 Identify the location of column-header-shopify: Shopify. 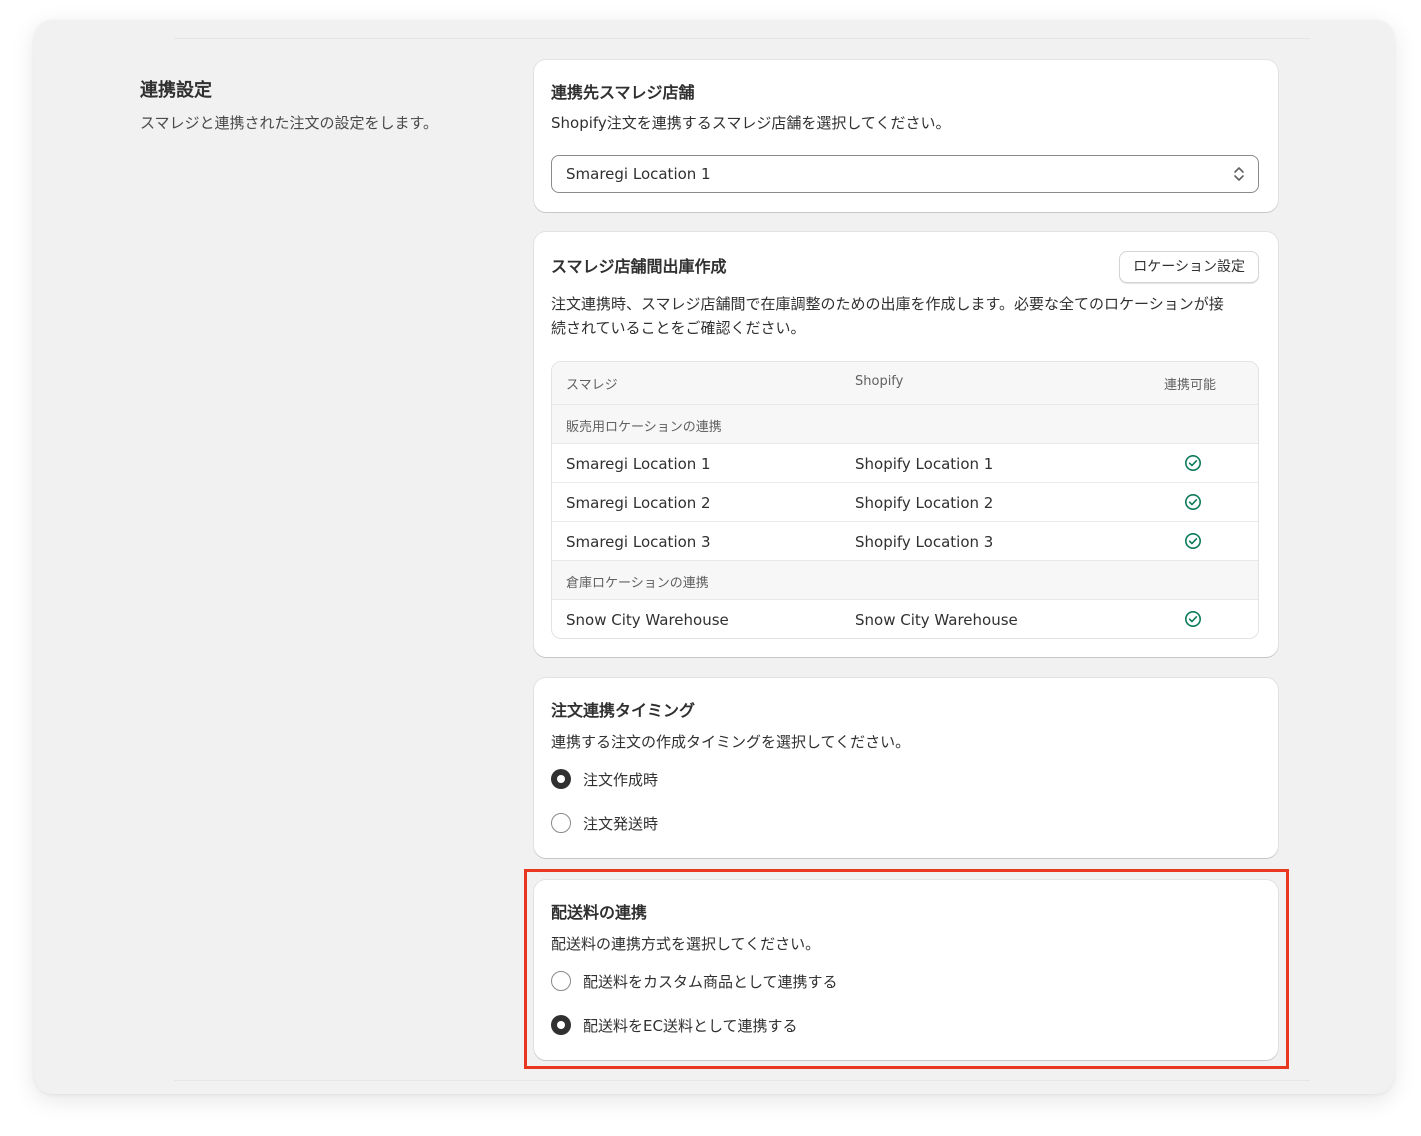
(879, 381).